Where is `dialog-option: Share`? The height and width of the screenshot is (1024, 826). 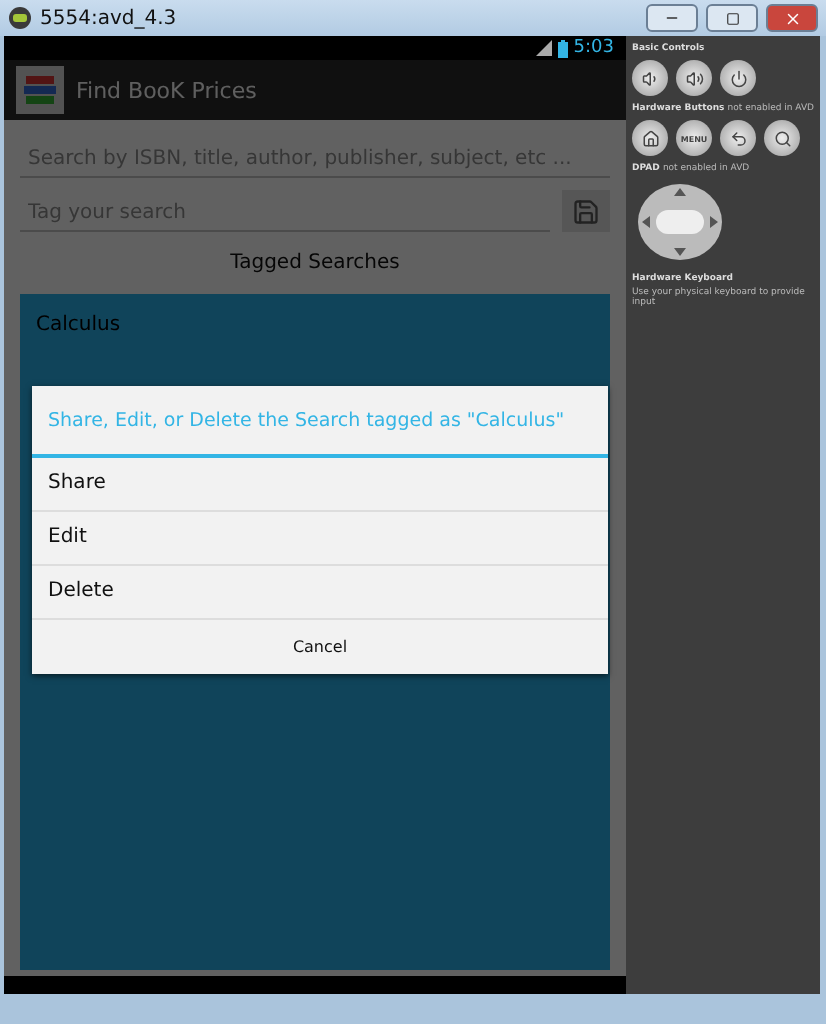
dialog-option: Share is located at coordinates (320, 485).